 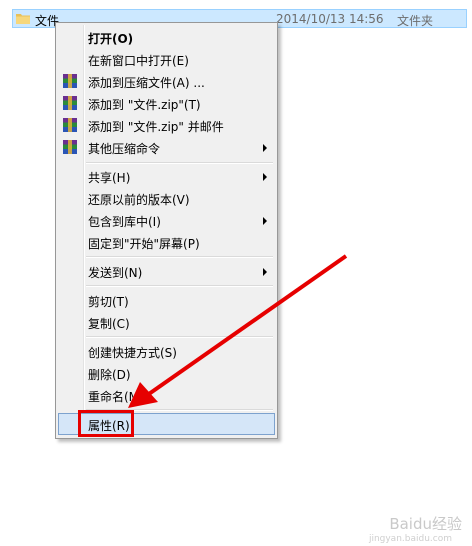 I want to click on arrow-shaft, so click(x=246, y=326).